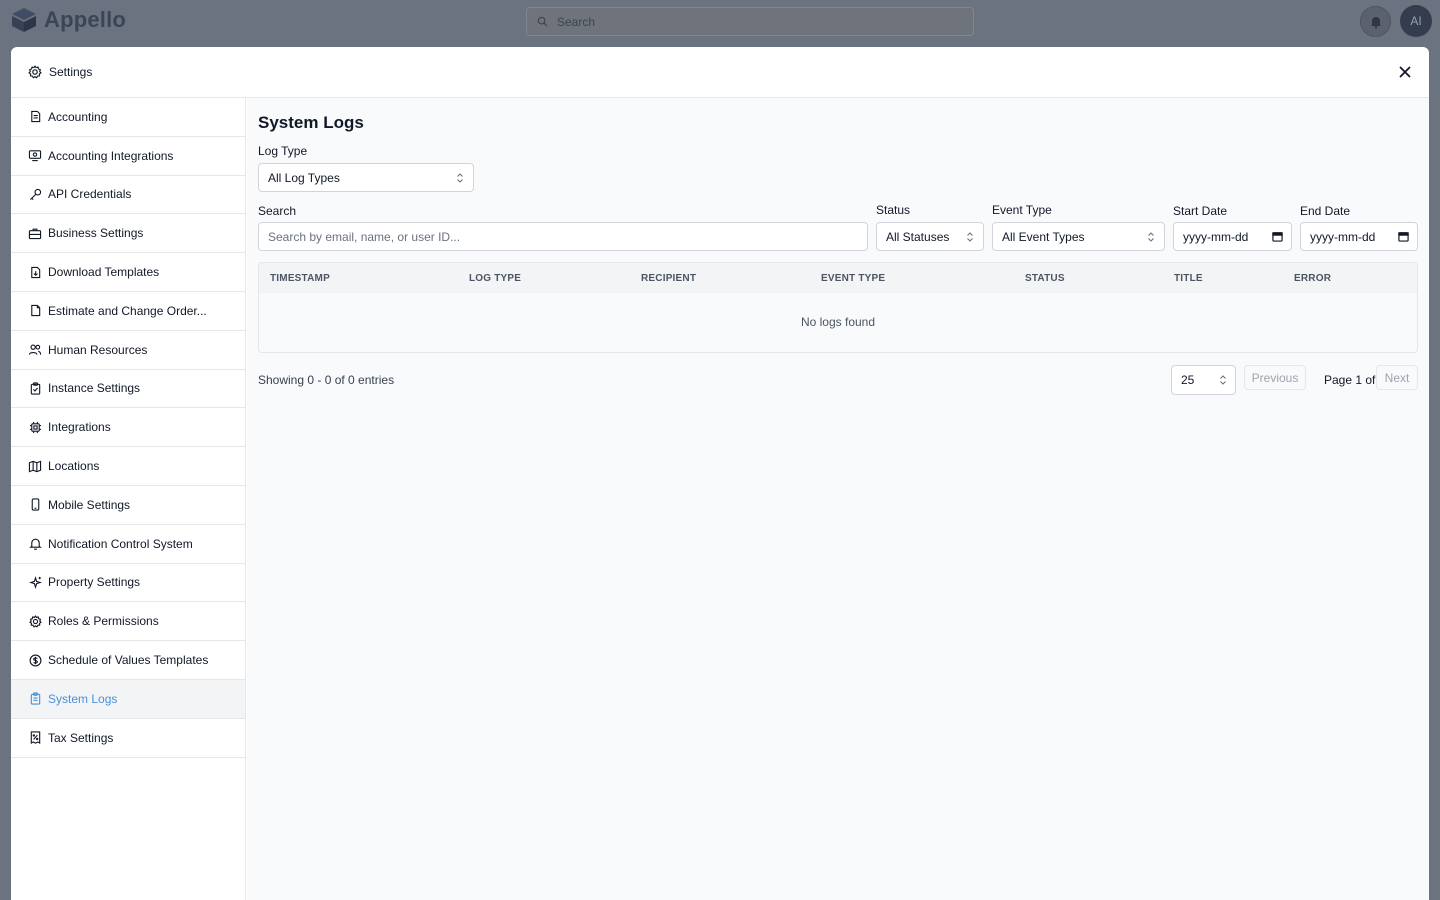 Image resolution: width=1440 pixels, height=900 pixels. I want to click on app-logo: Appello, so click(68, 20).